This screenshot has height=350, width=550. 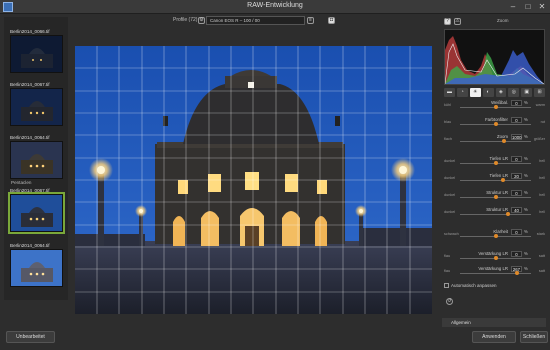 What do you see at coordinates (475, 92) in the screenshot?
I see `tab-basic: ☀` at bounding box center [475, 92].